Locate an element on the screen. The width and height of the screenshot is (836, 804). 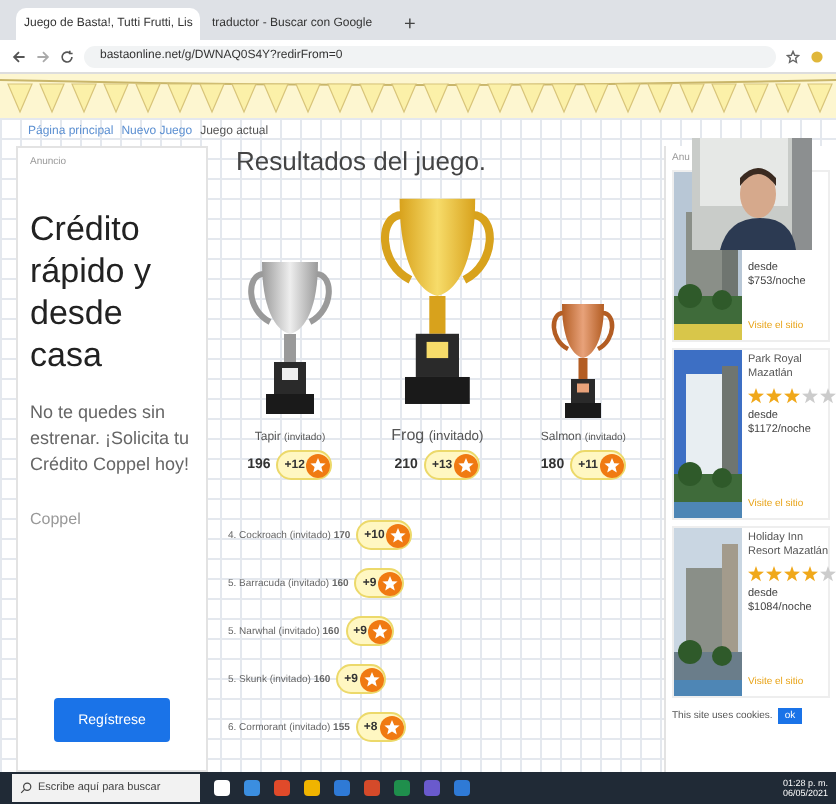
reload-icon is located at coordinates (67, 56).